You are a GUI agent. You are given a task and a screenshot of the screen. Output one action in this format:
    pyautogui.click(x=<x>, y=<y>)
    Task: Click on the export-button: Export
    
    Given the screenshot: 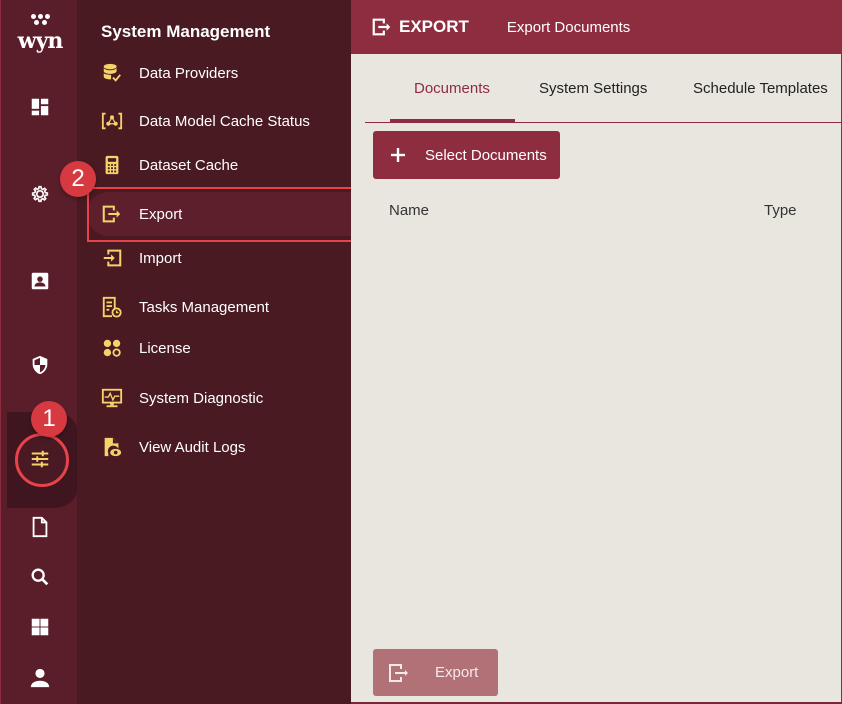 What is the action you would take?
    pyautogui.click(x=435, y=672)
    